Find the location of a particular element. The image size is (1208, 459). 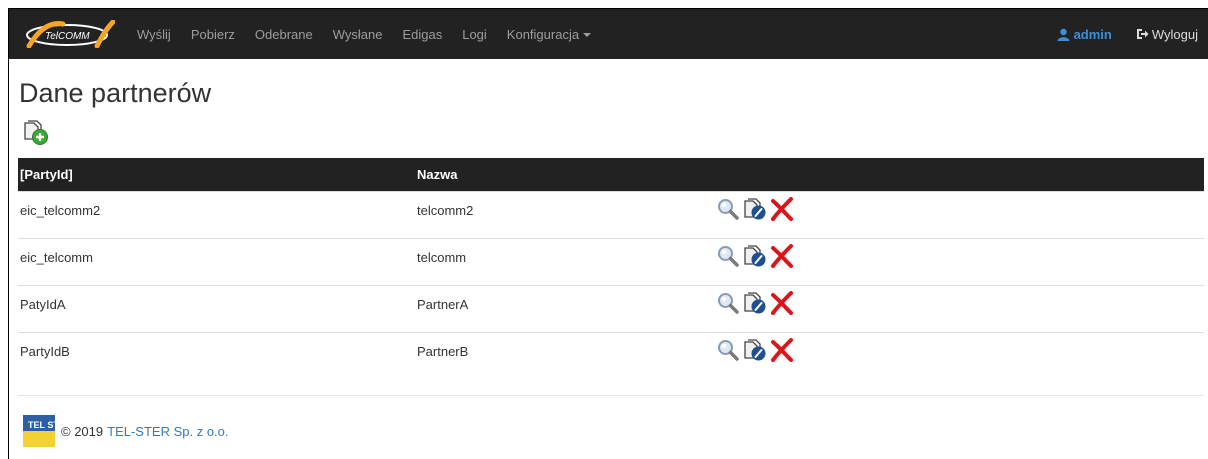

page-title: Dane partnerów is located at coordinates (115, 93).